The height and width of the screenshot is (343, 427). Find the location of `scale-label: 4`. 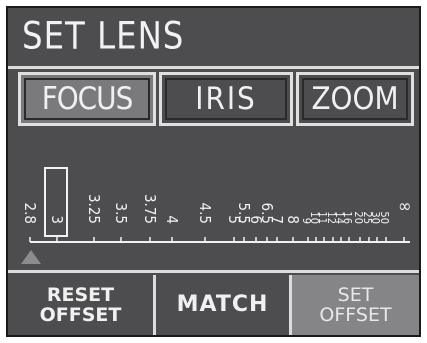

scale-label: 4 is located at coordinates (172, 219).